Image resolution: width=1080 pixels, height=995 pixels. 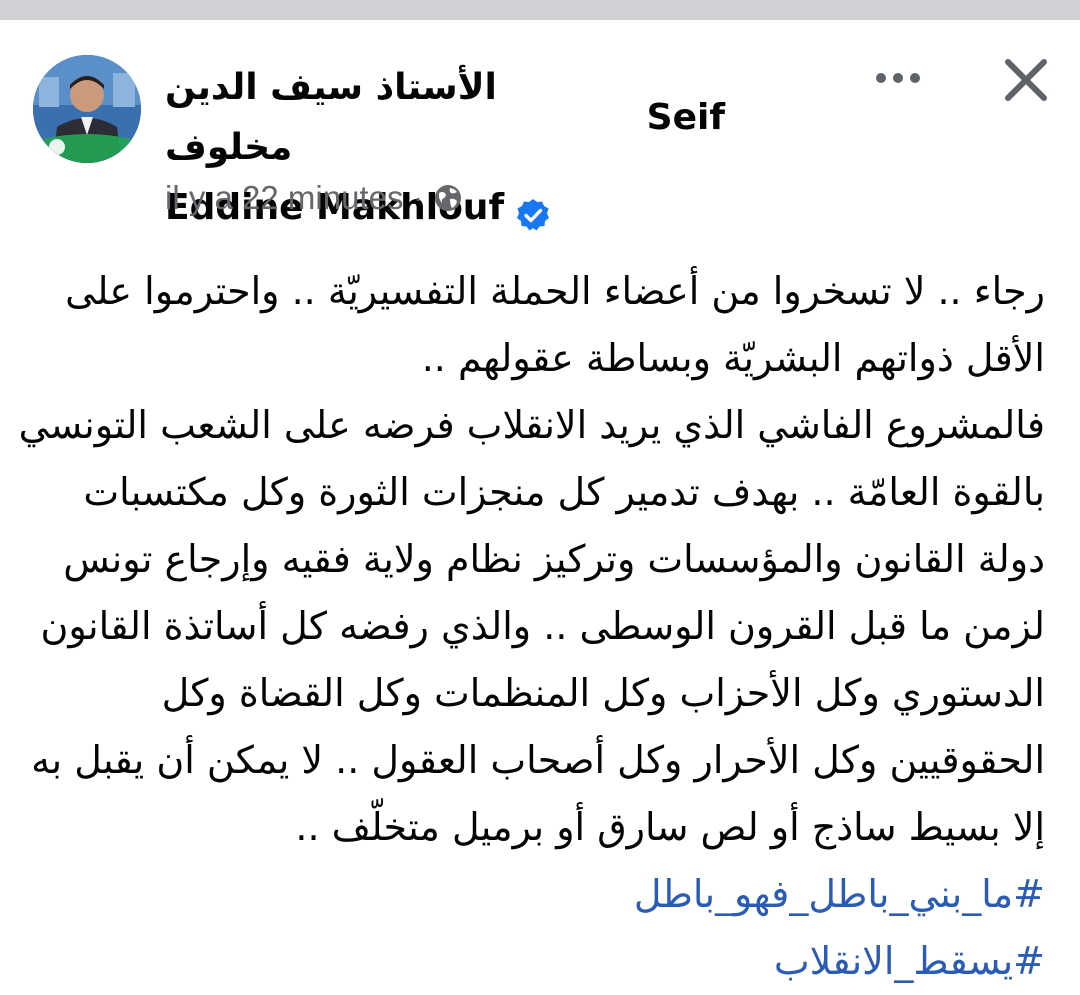 What do you see at coordinates (540, 961) in the screenshot?
I see `hashtag-link: #يسقط_الانقلاب` at bounding box center [540, 961].